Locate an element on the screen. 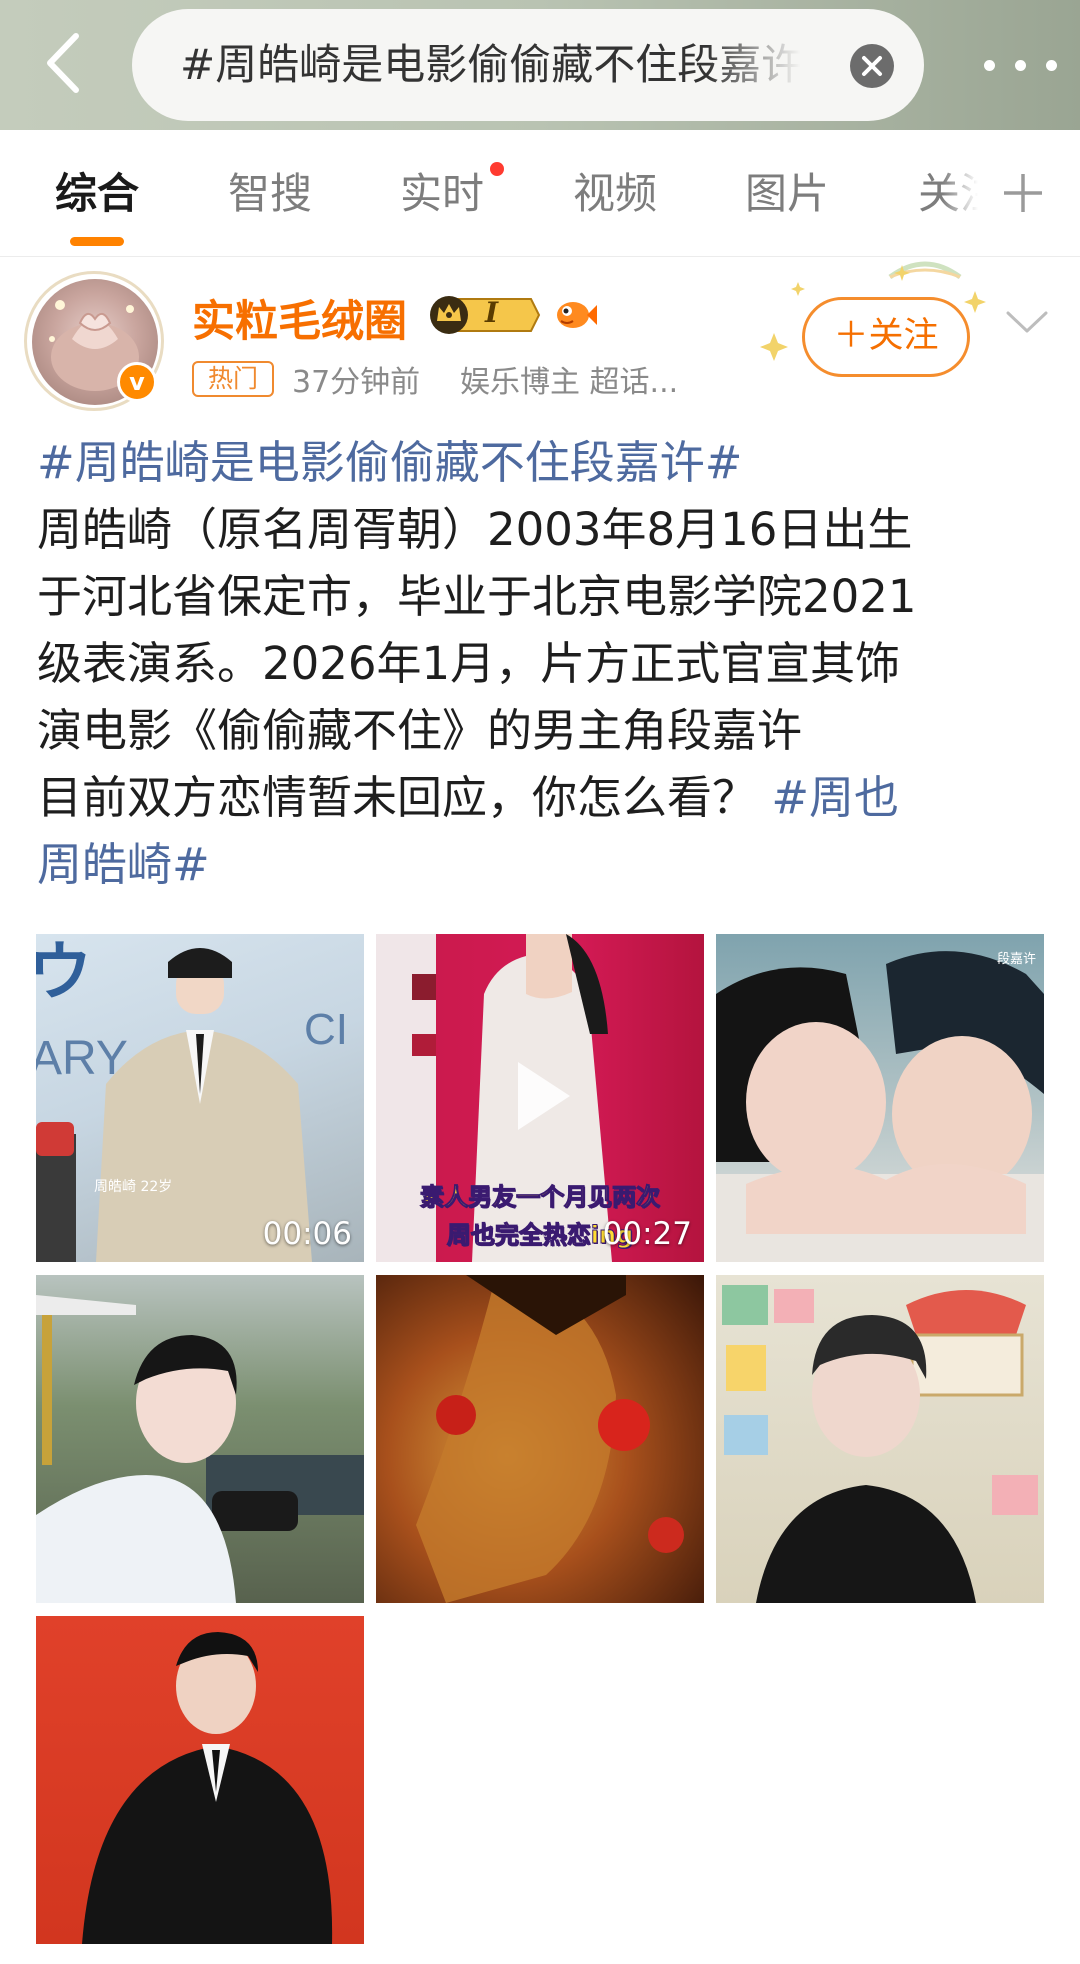 This screenshot has width=1080, height=1964. follow-button: ＋关注 is located at coordinates (886, 337).